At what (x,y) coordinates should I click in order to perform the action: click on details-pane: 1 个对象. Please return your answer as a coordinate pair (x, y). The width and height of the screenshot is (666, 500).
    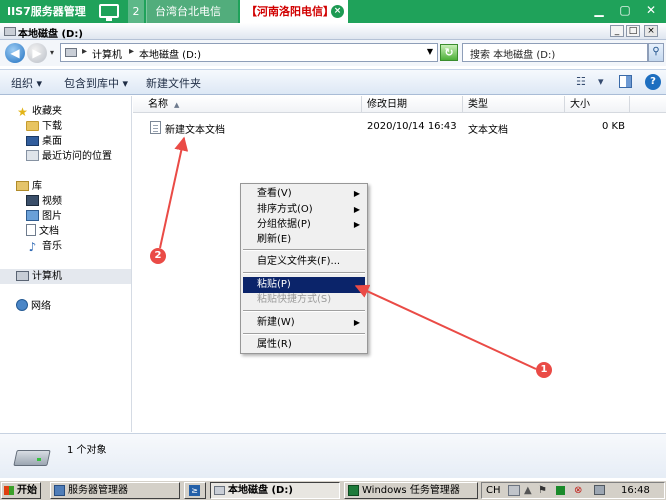
    Looking at the image, I should click on (333, 455).